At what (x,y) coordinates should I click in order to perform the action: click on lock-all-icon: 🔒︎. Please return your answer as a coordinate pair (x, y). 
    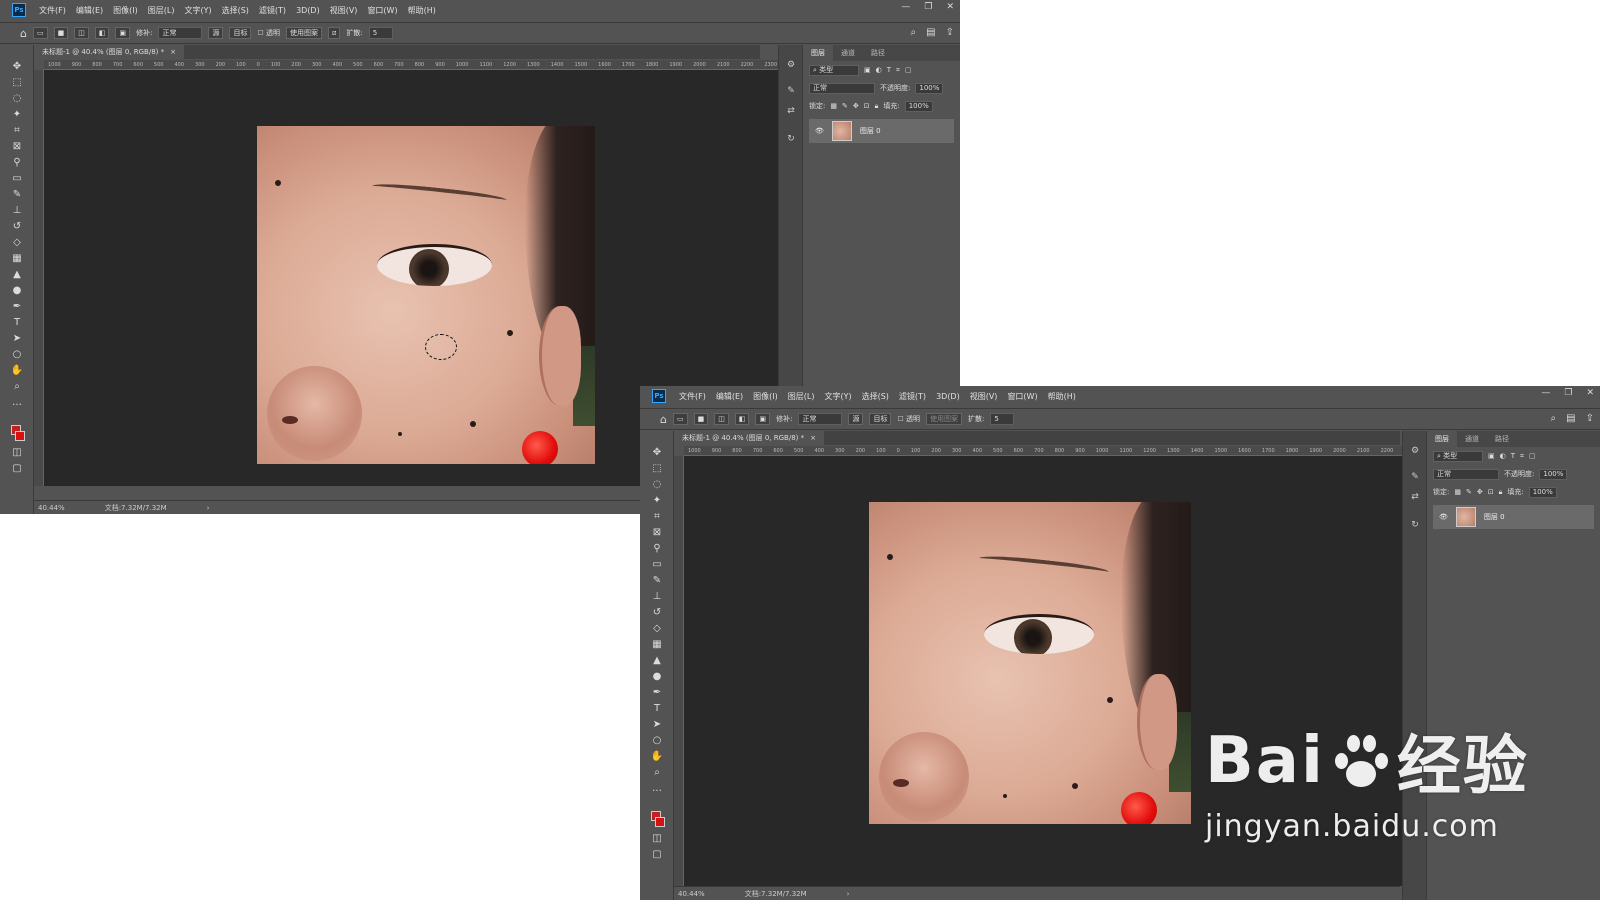
    Looking at the image, I should click on (1501, 492).